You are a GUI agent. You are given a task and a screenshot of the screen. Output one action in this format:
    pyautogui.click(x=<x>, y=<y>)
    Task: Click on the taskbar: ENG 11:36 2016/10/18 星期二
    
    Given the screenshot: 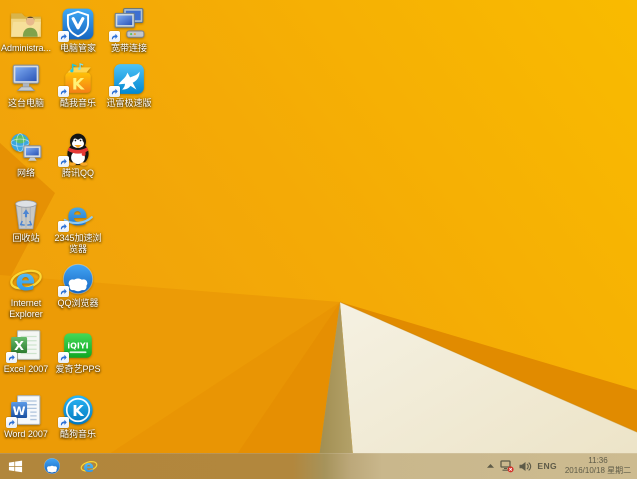 What is the action you would take?
    pyautogui.click(x=318, y=466)
    